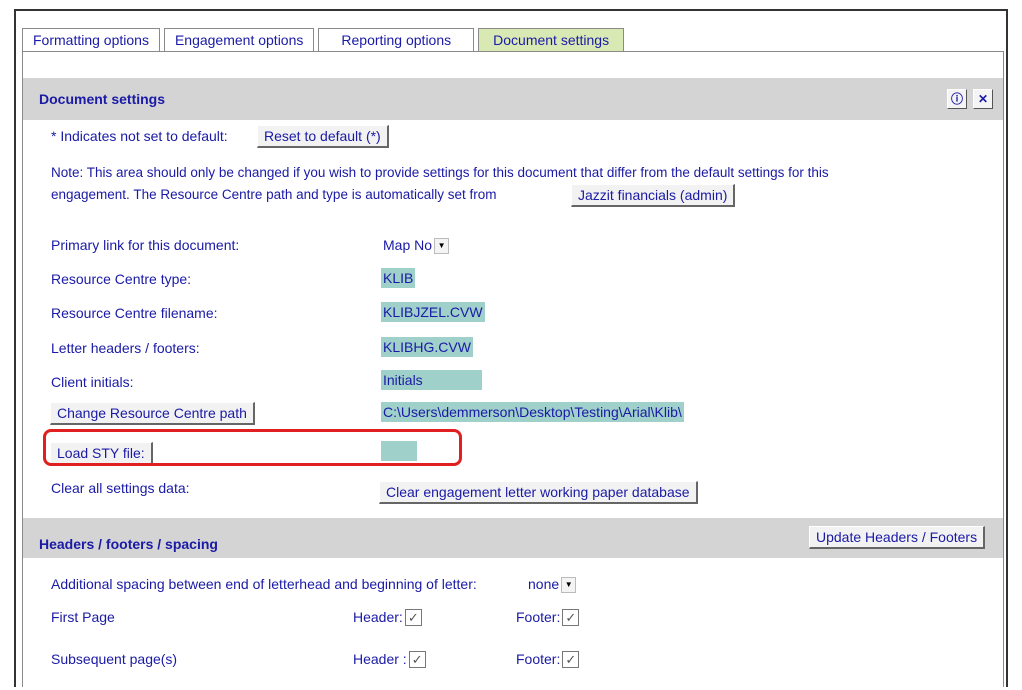 The width and height of the screenshot is (1022, 690). What do you see at coordinates (323, 136) in the screenshot?
I see `reset-to-default-button: Reset to default (*)` at bounding box center [323, 136].